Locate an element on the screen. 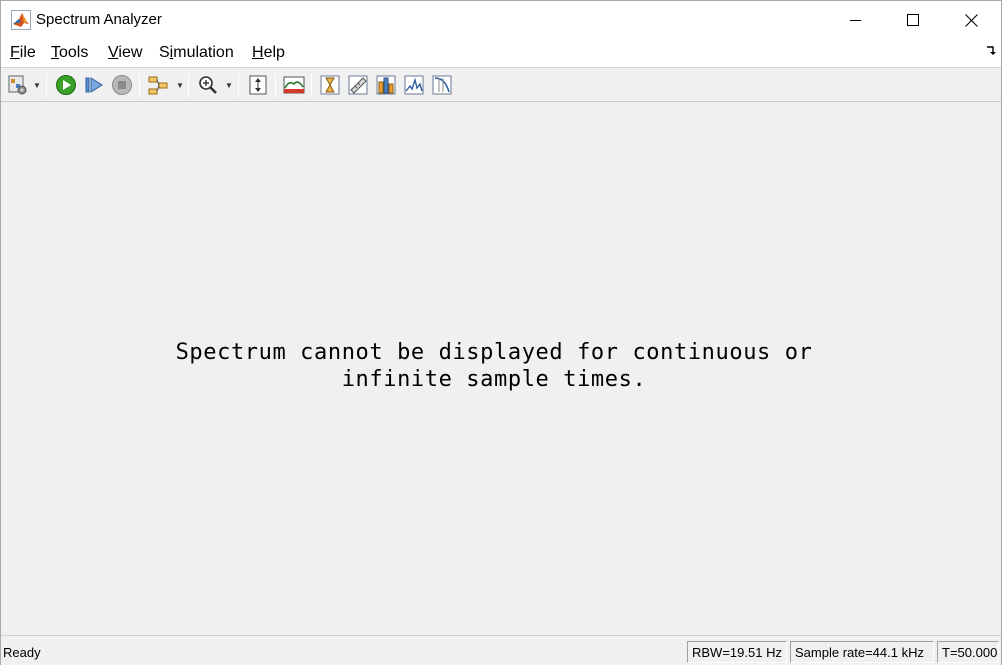 This screenshot has width=1002, height=665. signal-select-dropdown-icon: ▼ is located at coordinates (180, 85).